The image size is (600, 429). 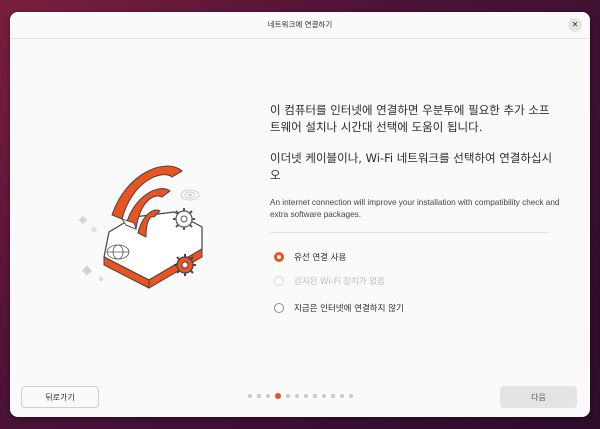 I want to click on page-dot-active, so click(x=277, y=396).